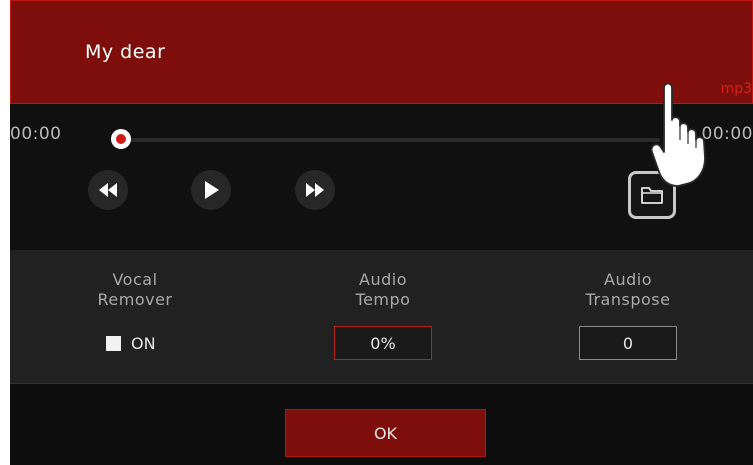  I want to click on audio-tempo-label: Audio Tempo, so click(383, 289).